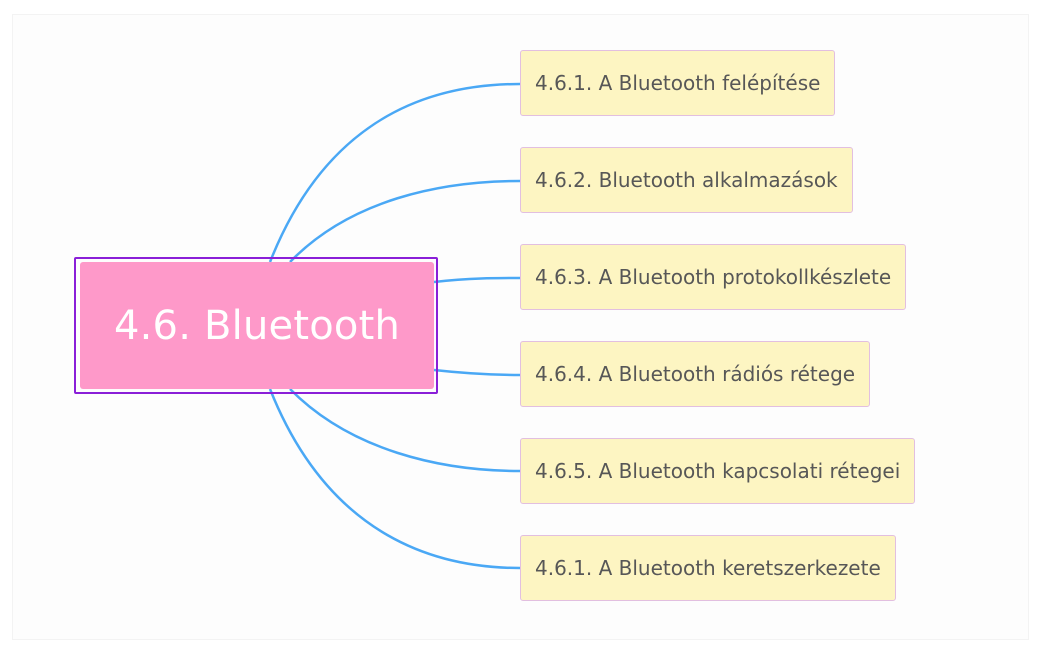 This screenshot has height=652, width=1039. I want to click on root-topic: 4.6. Bluetooth, so click(257, 325).